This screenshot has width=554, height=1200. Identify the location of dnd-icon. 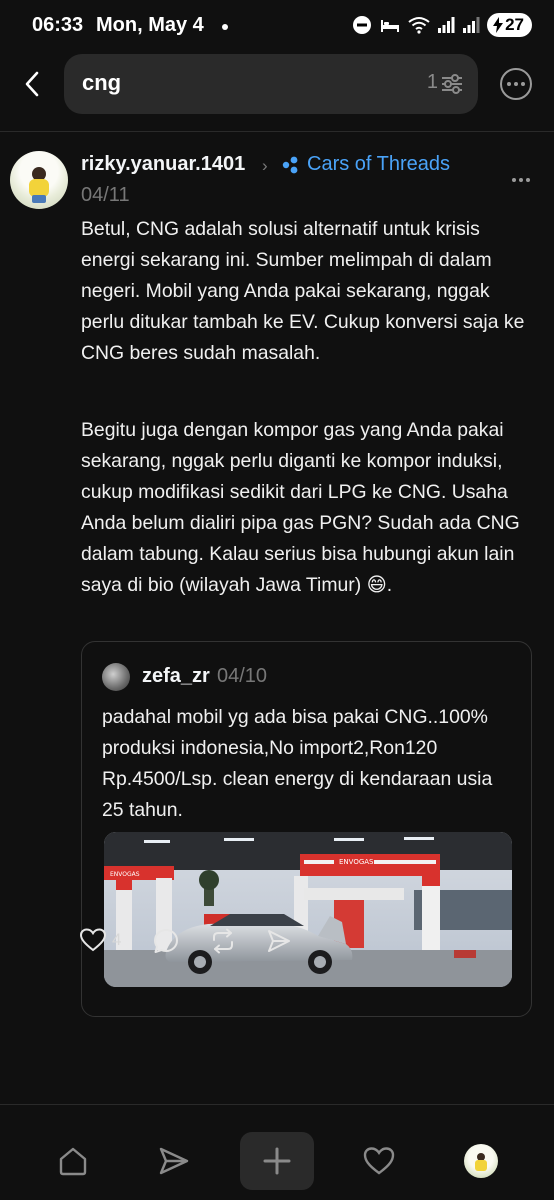
(362, 25).